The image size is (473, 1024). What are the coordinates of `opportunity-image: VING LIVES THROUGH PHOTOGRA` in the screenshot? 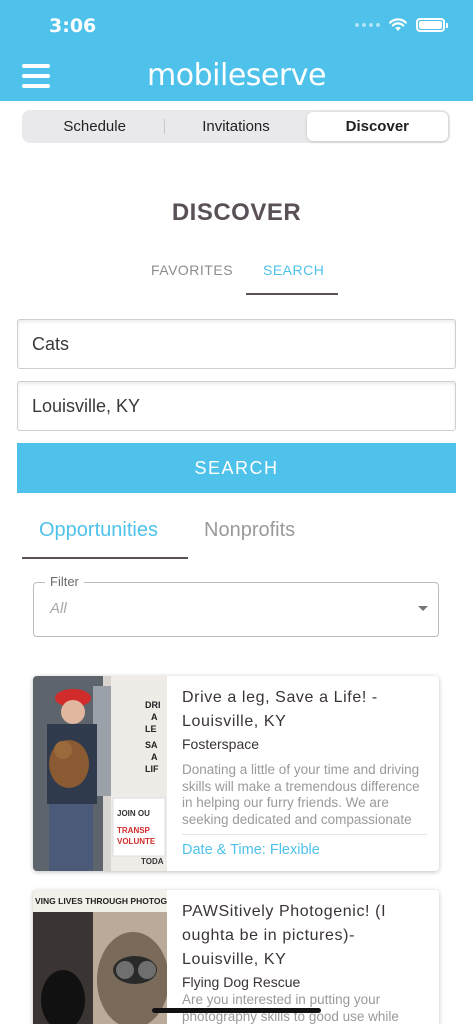 It's located at (100, 957).